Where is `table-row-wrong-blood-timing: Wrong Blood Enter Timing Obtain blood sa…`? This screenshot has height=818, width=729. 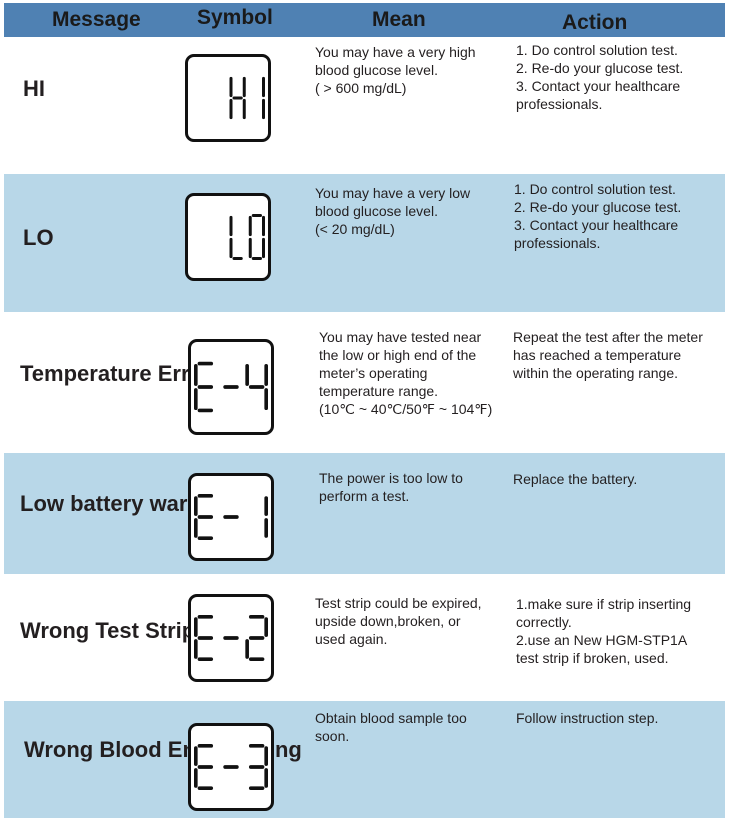 table-row-wrong-blood-timing: Wrong Blood Enter Timing Obtain blood sa… is located at coordinates (364, 759).